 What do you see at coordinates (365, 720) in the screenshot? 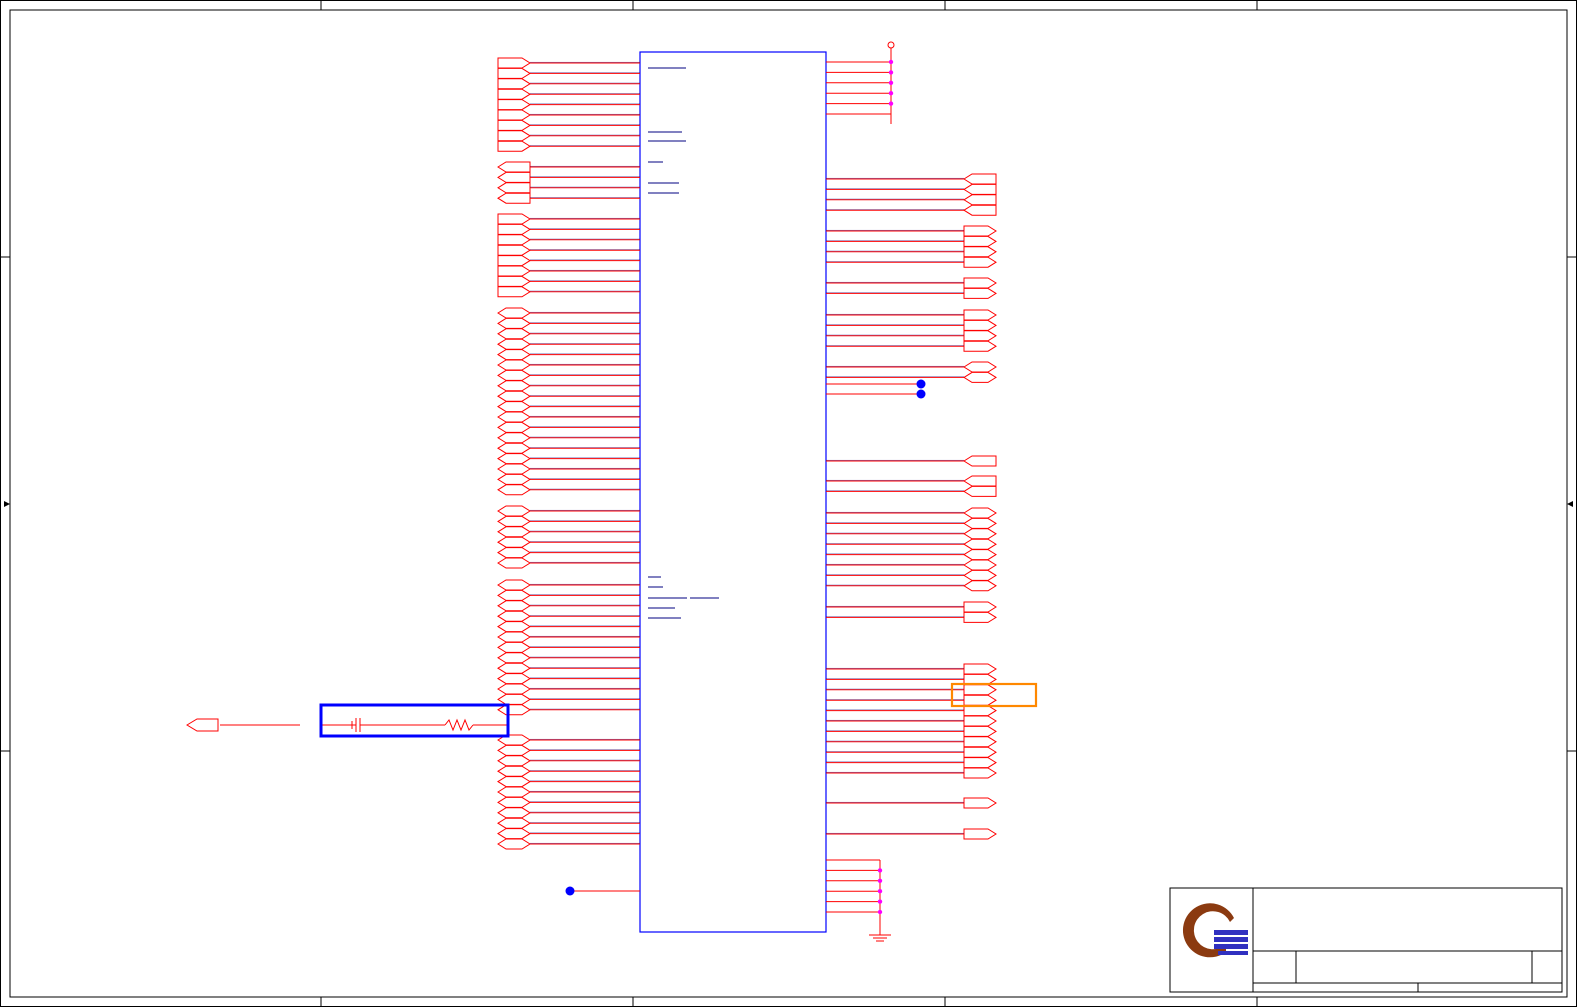
I see `selected-rc-part` at bounding box center [365, 720].